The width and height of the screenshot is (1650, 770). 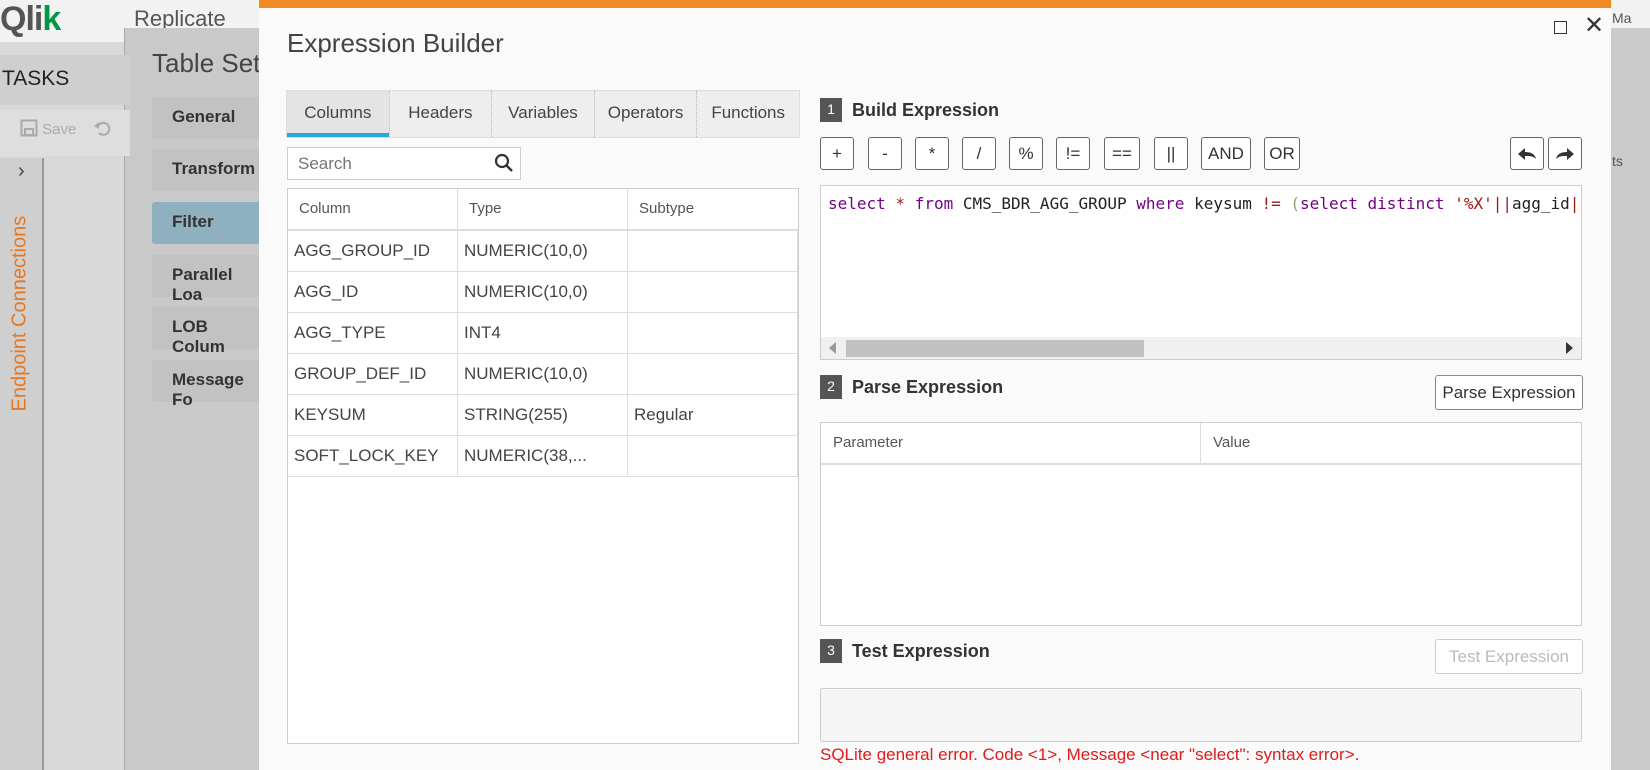 What do you see at coordinates (21, 171) in the screenshot?
I see `chevron-right-icon: ›` at bounding box center [21, 171].